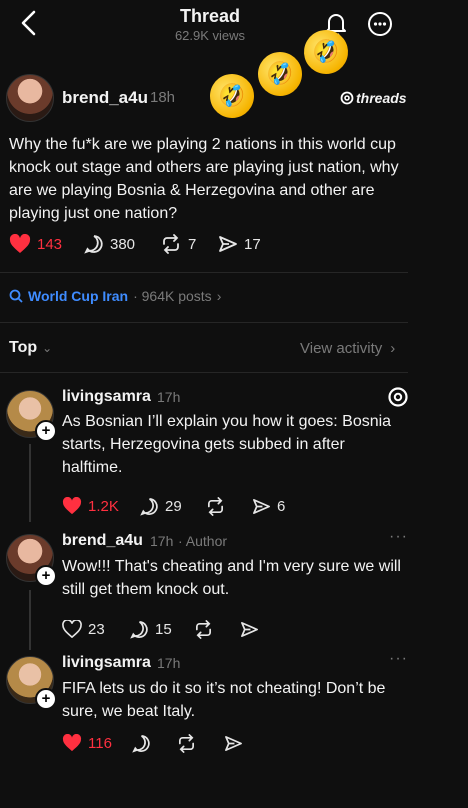  What do you see at coordinates (78, 296) in the screenshot?
I see `topic-label: World Cup Iran` at bounding box center [78, 296].